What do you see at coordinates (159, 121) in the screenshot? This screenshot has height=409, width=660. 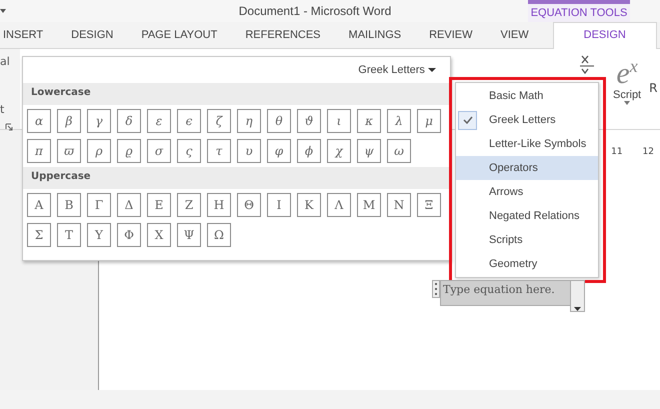 I see `symbol-button: ε` at bounding box center [159, 121].